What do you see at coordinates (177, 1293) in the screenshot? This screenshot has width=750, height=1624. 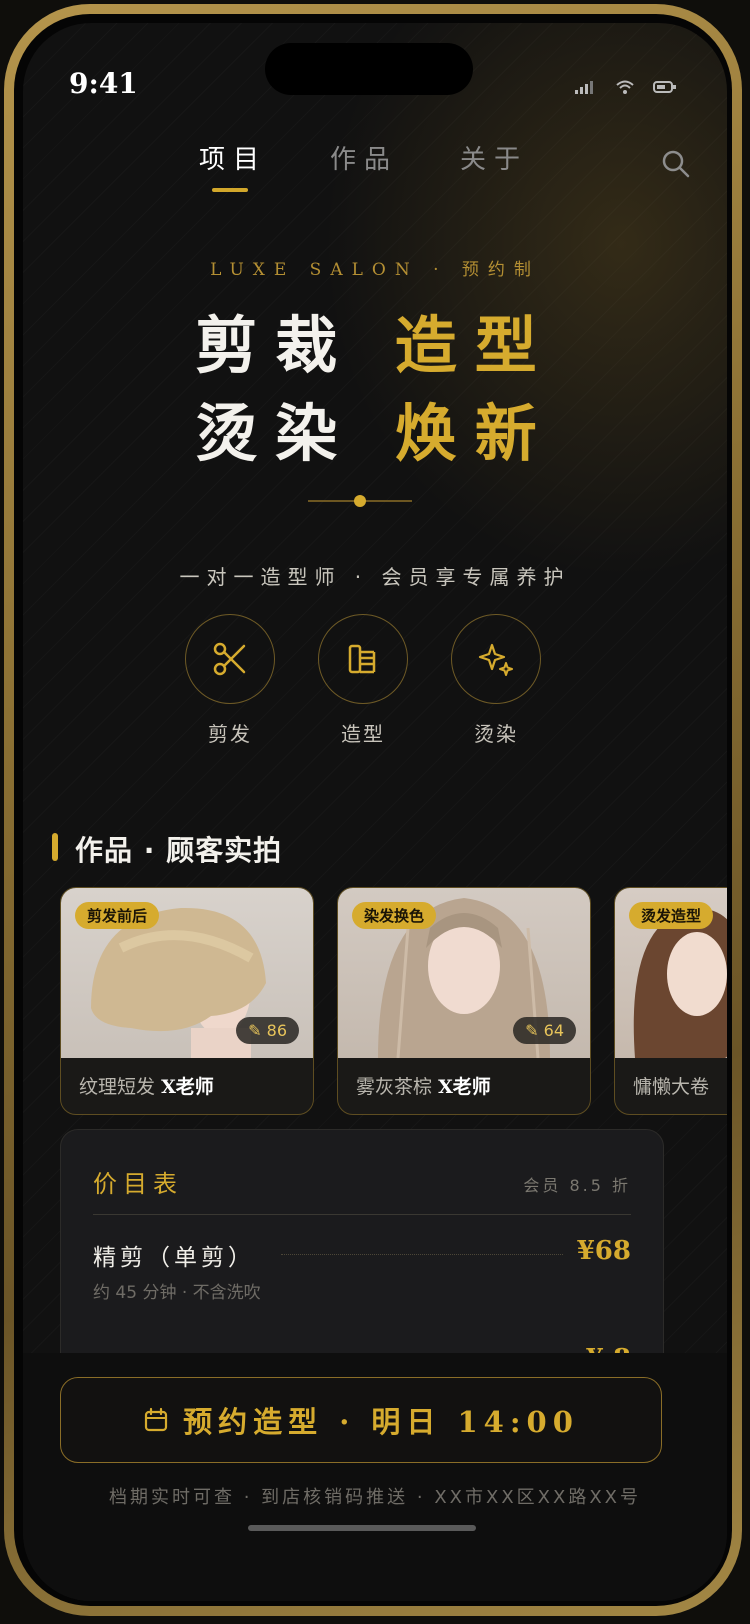 I see `price-item-desc: 约 45 分钟 · 不含洗吹` at bounding box center [177, 1293].